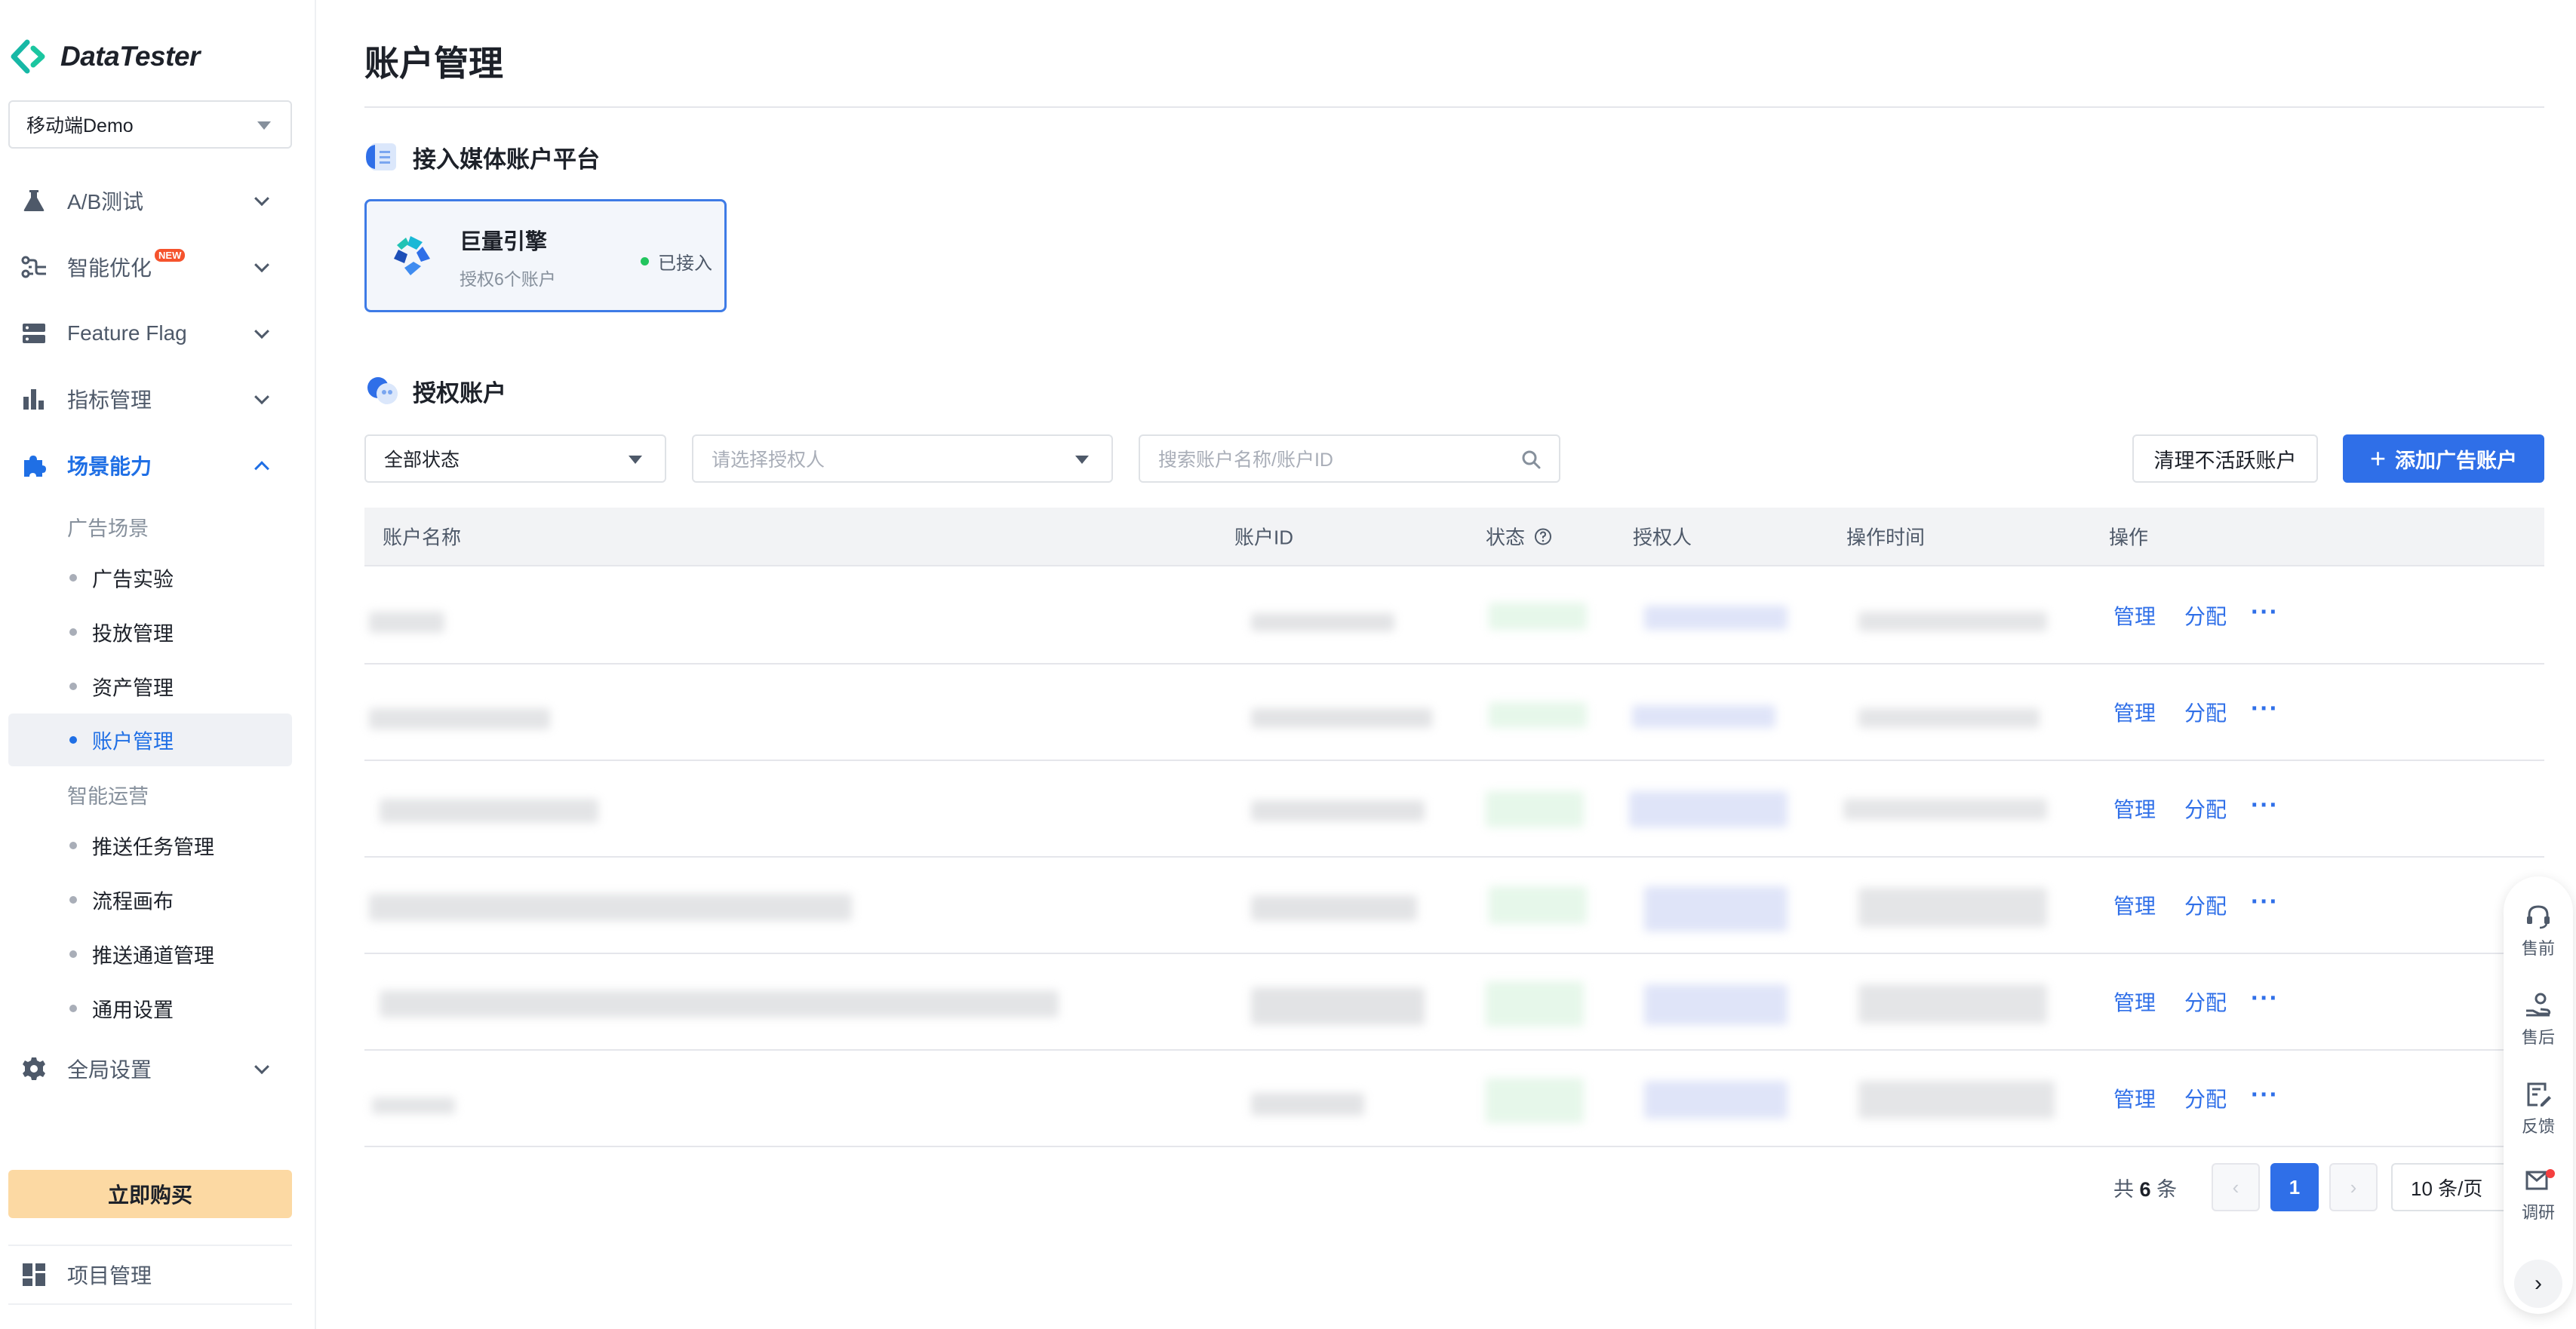  Describe the element at coordinates (382, 390) in the screenshot. I see `accounts-section-icon` at that location.